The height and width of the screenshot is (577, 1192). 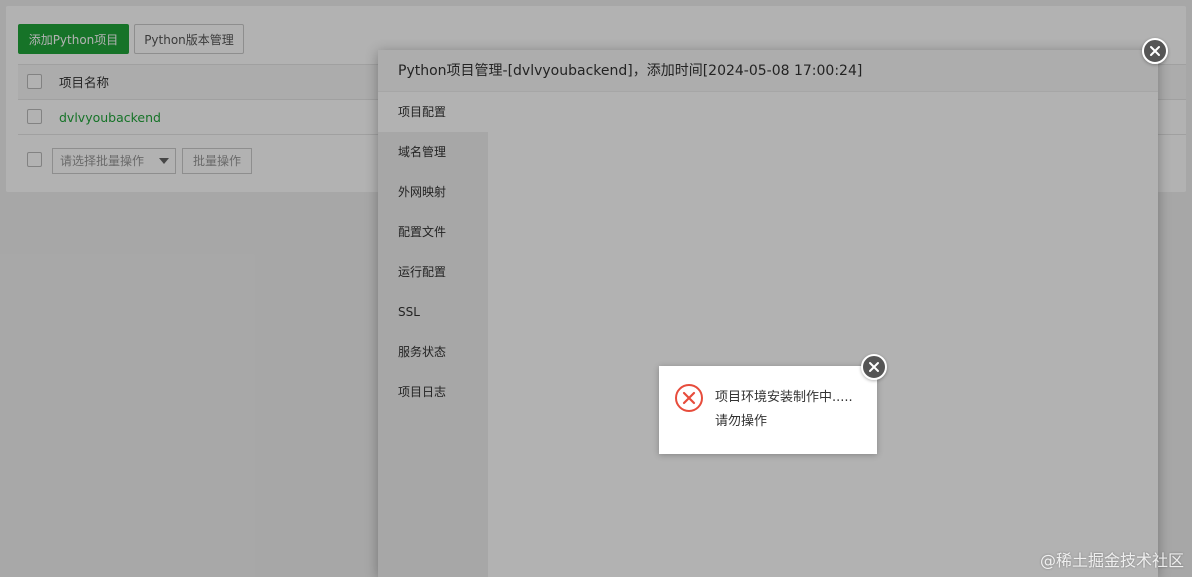 What do you see at coordinates (784, 410) in the screenshot?
I see `alert-message: 项目环境安装制作中..... 请勿操作` at bounding box center [784, 410].